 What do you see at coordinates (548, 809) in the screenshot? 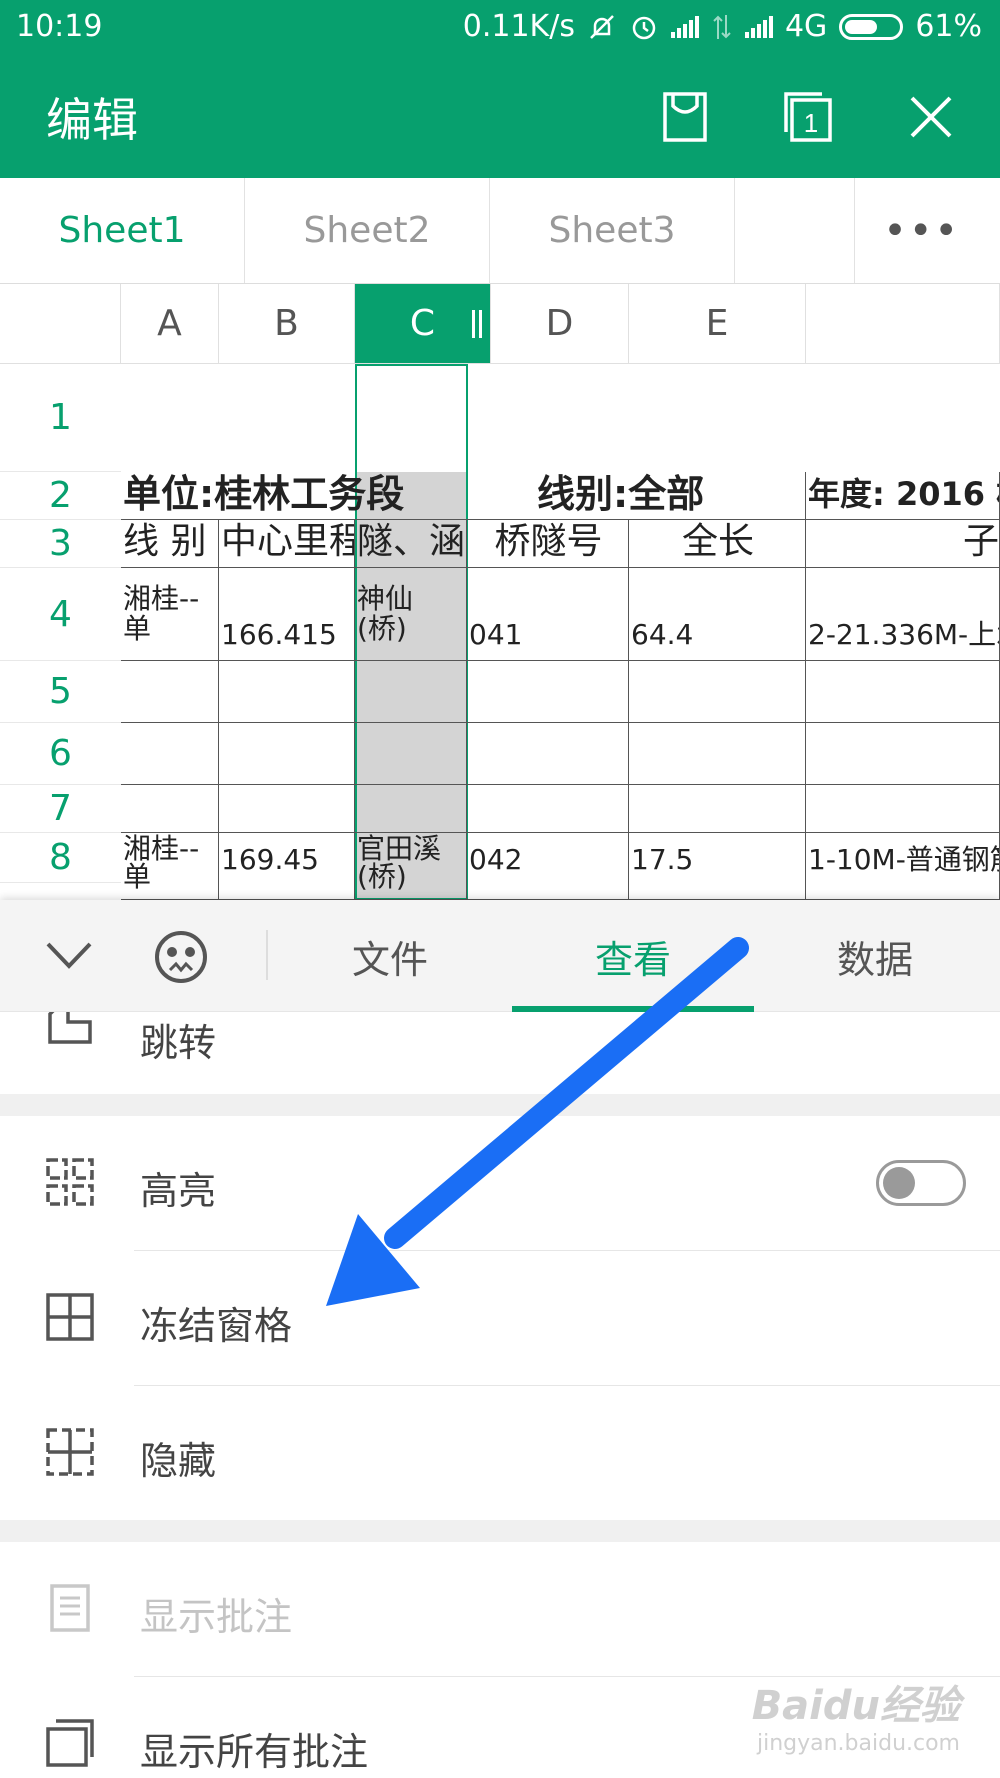
I see `cell-d7` at bounding box center [548, 809].